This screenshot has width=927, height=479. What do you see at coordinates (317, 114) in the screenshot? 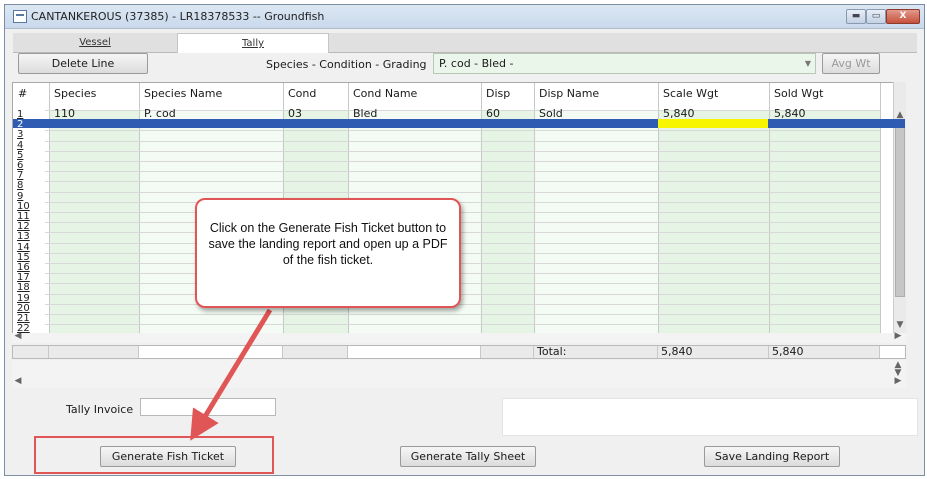
I see `grid-cell: 03` at bounding box center [317, 114].